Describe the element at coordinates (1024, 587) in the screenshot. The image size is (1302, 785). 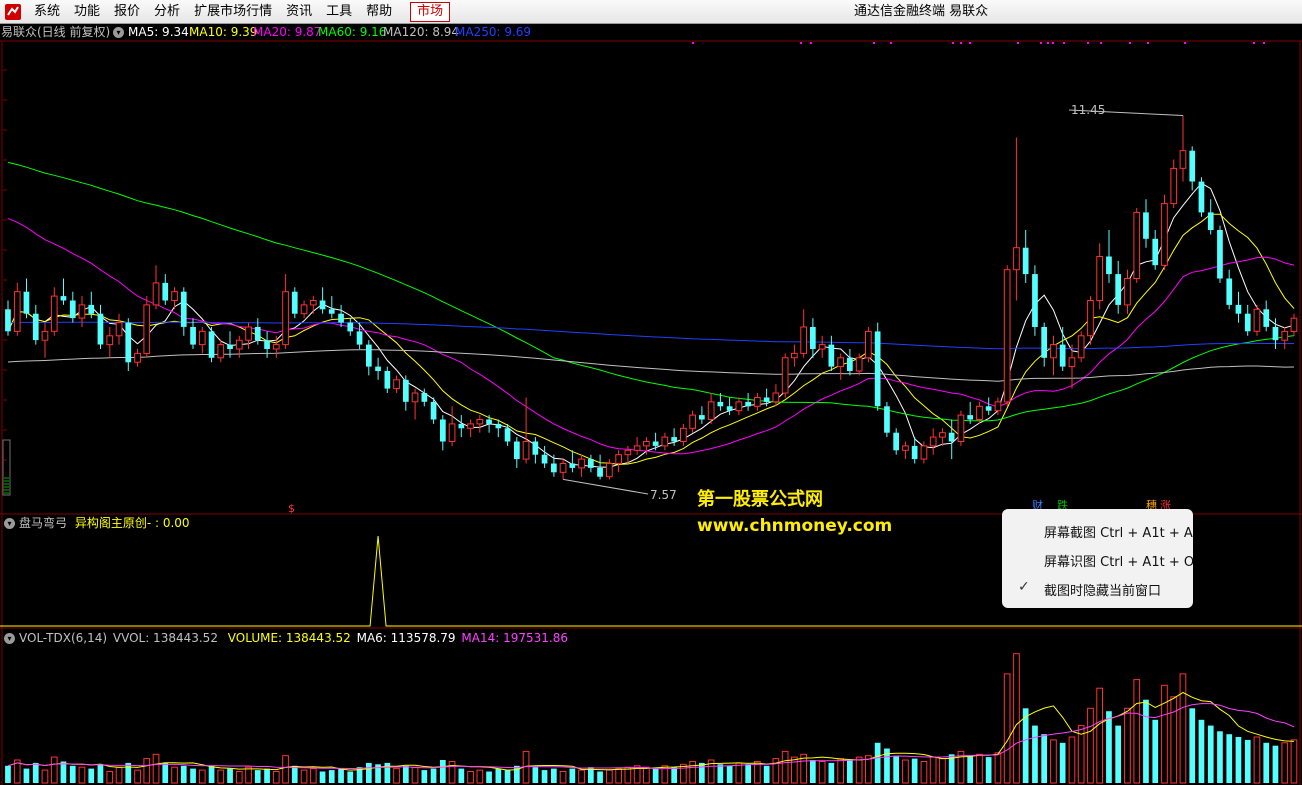
I see `check-icon: ✓` at that location.